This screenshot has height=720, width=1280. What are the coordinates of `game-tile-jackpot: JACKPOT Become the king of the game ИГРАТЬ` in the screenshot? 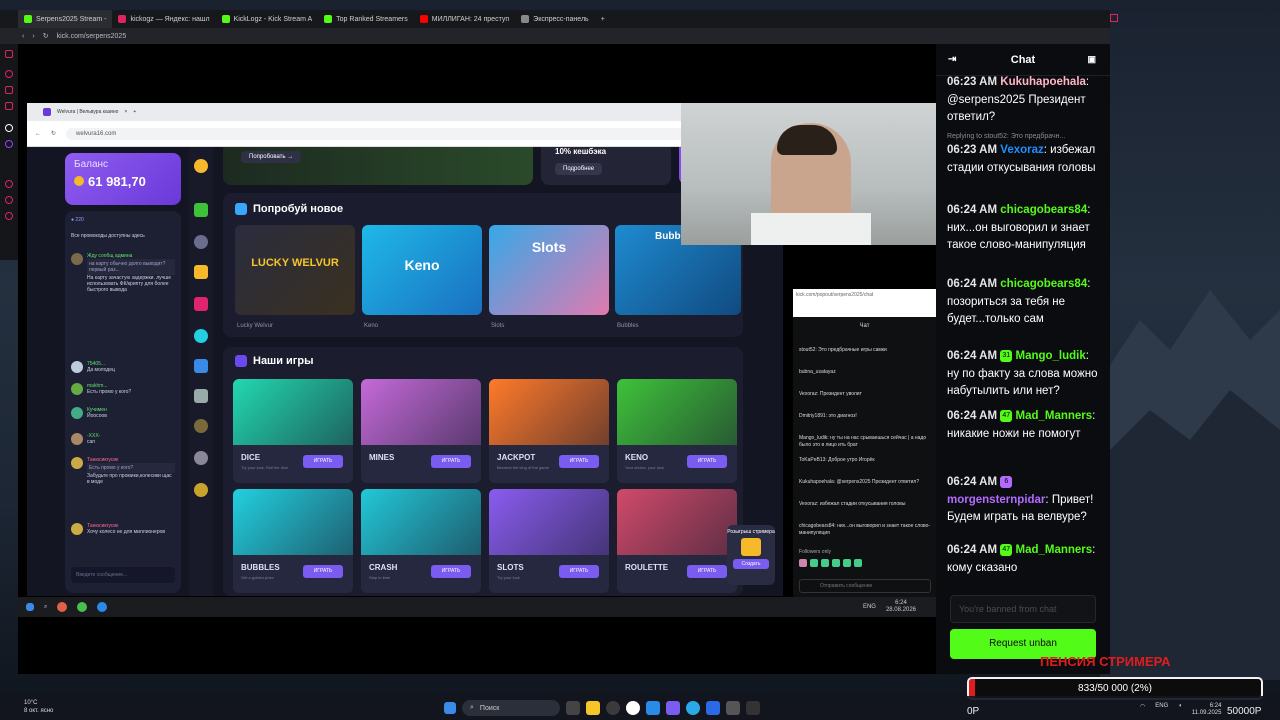 It's located at (549, 431).